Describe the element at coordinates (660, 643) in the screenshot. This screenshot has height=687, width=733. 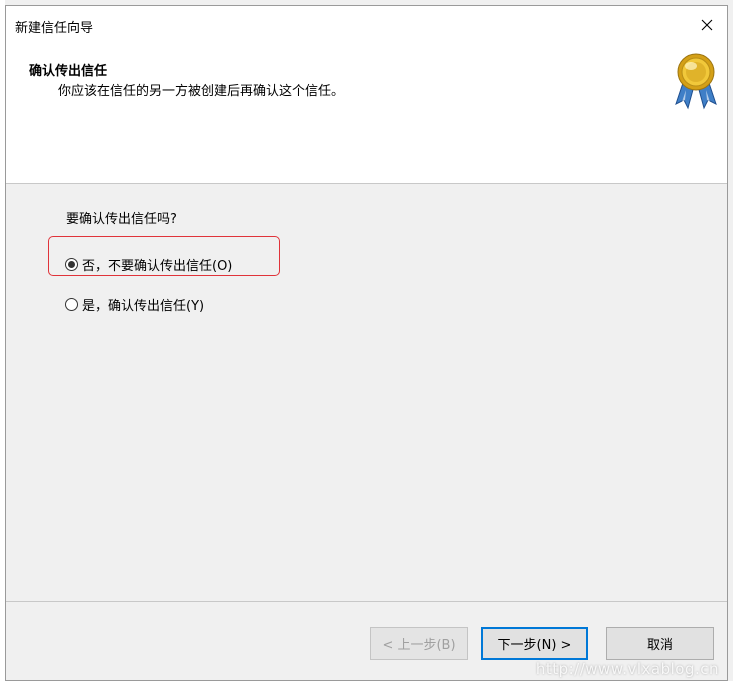
I see `cancel-button: 取消` at that location.